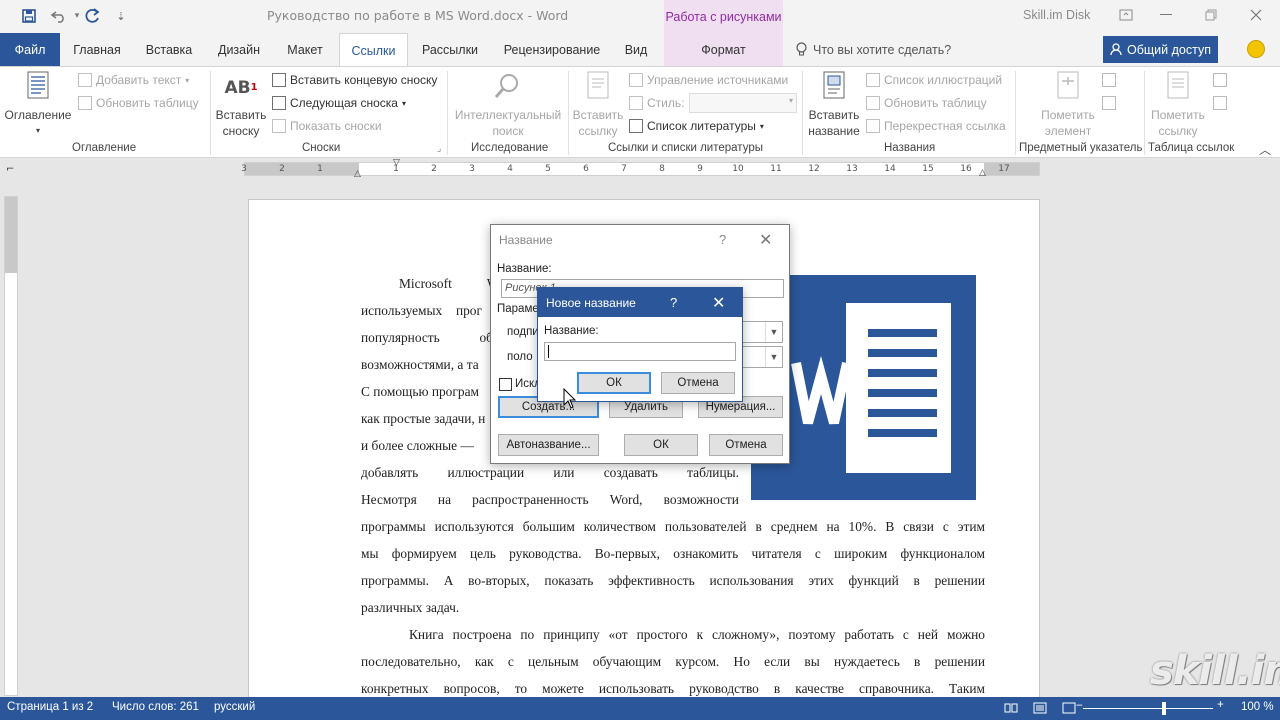  Describe the element at coordinates (746, 445) in the screenshot. I see `caption-cancel-button: Отмена` at that location.